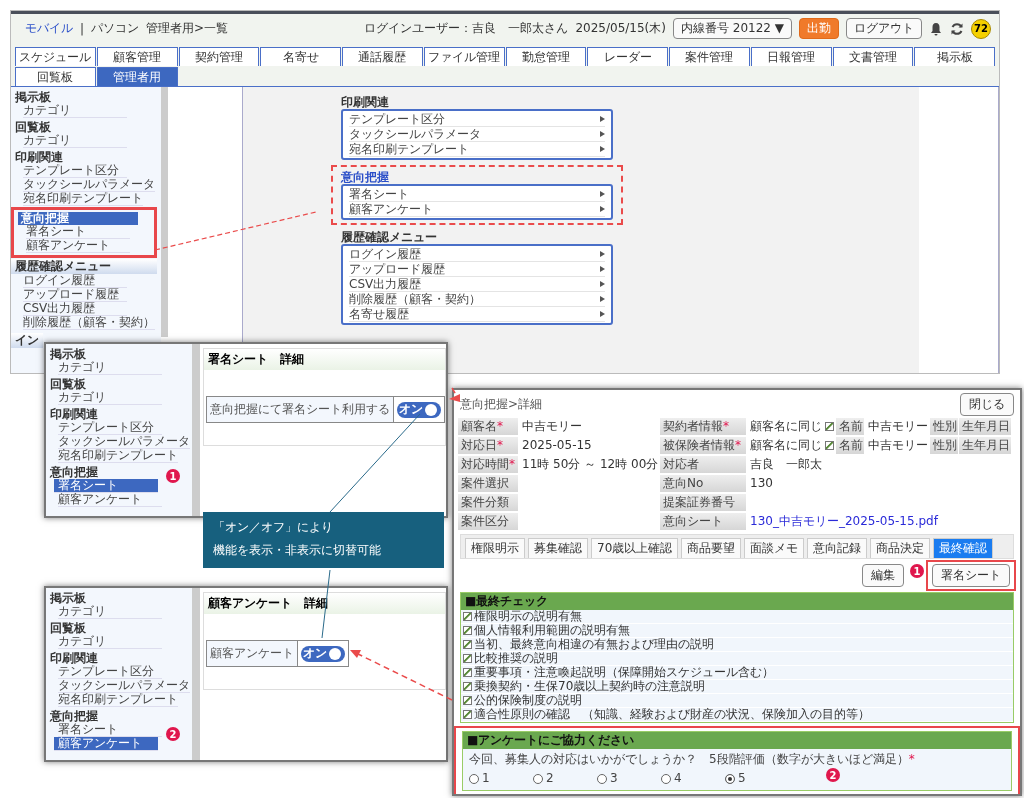 The image size is (1024, 798). I want to click on nav-tab: ファイル管理, so click(464, 56).